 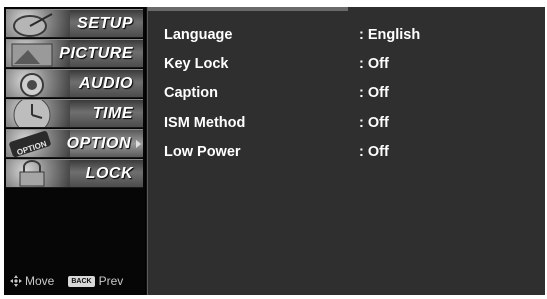 I want to click on panel-divider, so click(x=248, y=9).